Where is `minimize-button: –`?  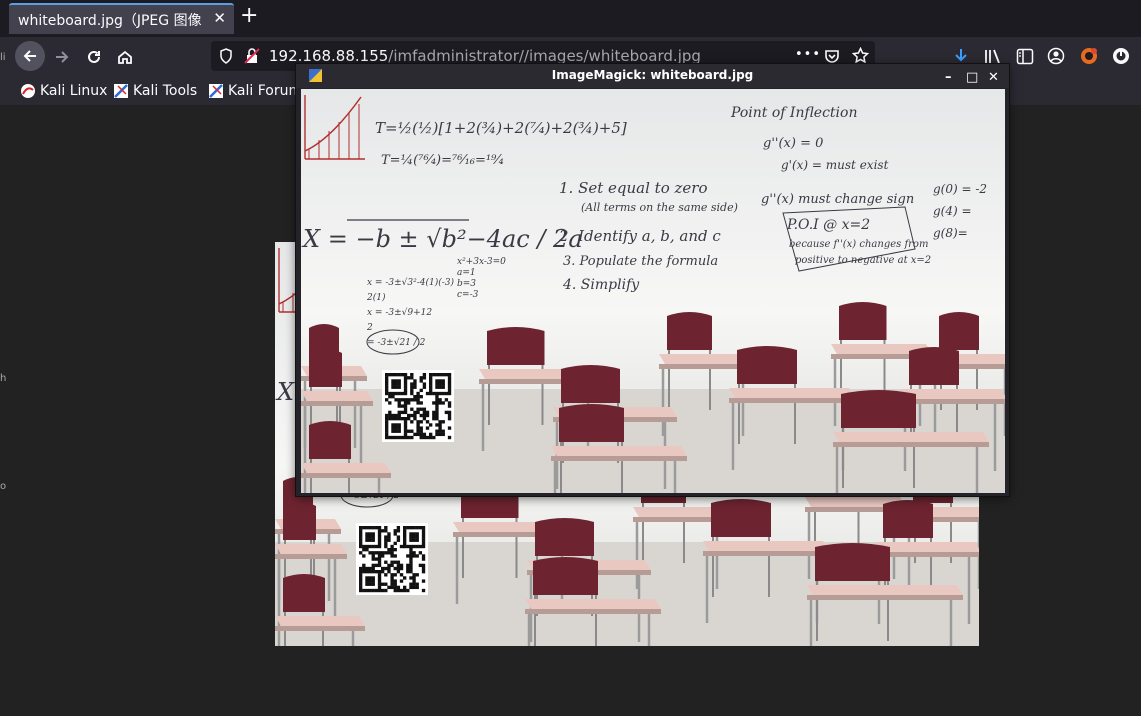
minimize-button: – is located at coordinates (948, 78).